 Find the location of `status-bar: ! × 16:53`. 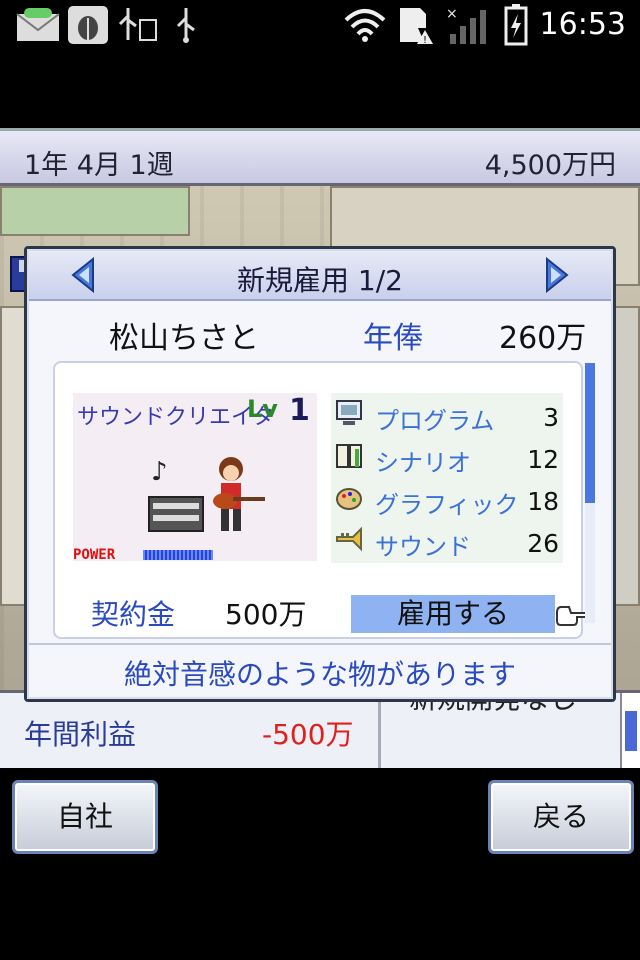

status-bar: ! × 16:53 is located at coordinates (320, 25).